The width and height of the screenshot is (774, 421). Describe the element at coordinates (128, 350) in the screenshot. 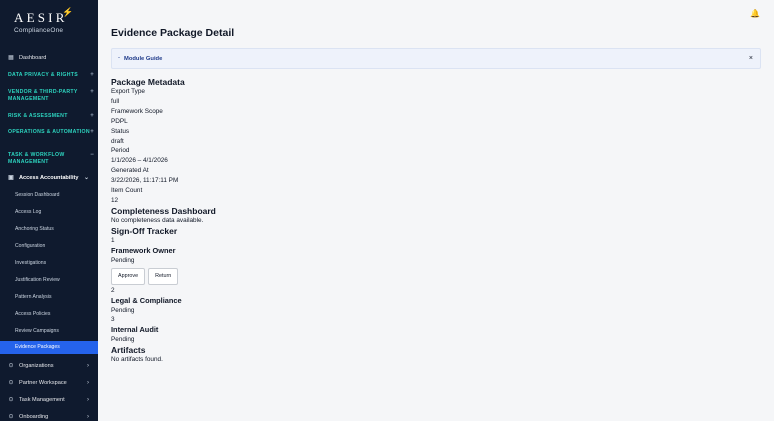

I see `artifacts-heading: Artifacts` at that location.